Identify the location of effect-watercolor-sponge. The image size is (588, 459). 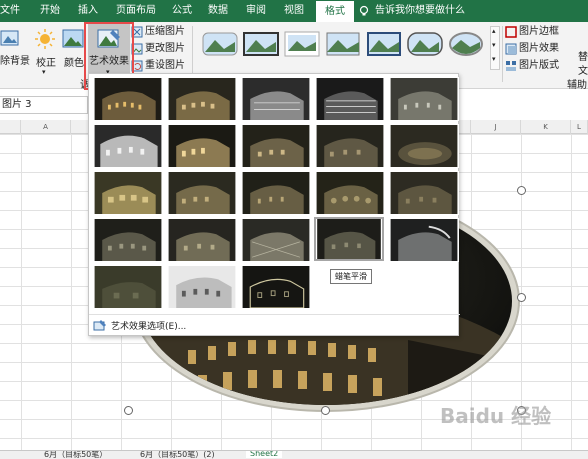
(202, 193).